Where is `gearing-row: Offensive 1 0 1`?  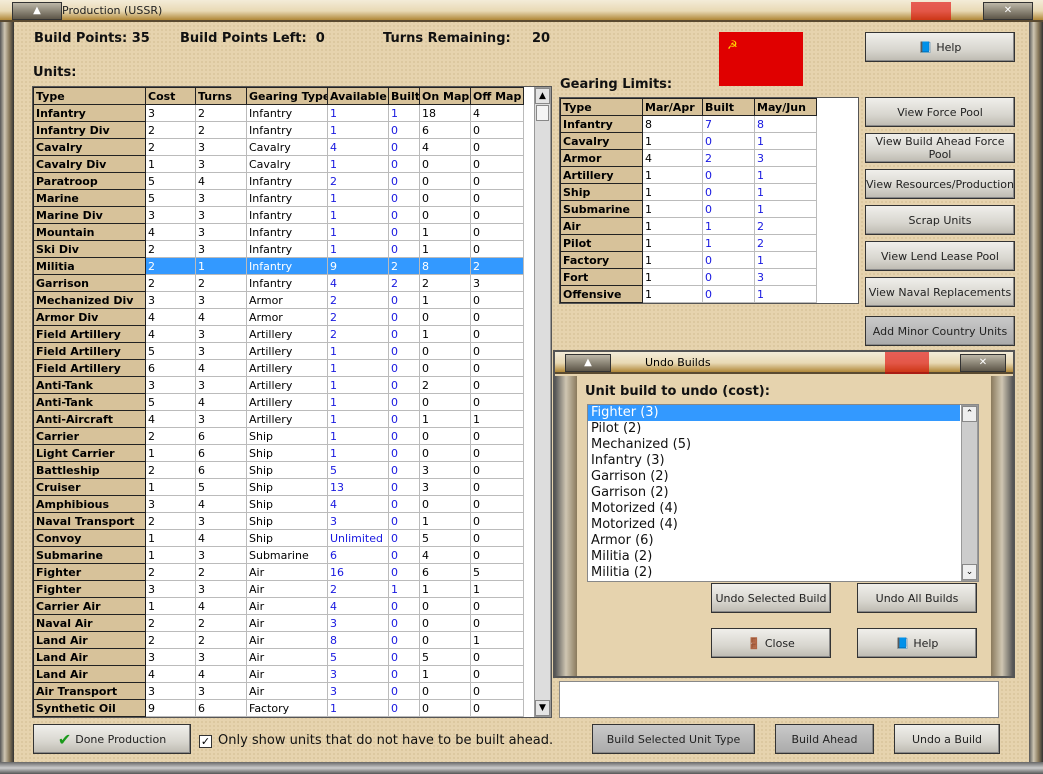
gearing-row: Offensive 1 0 1 is located at coordinates (688, 294).